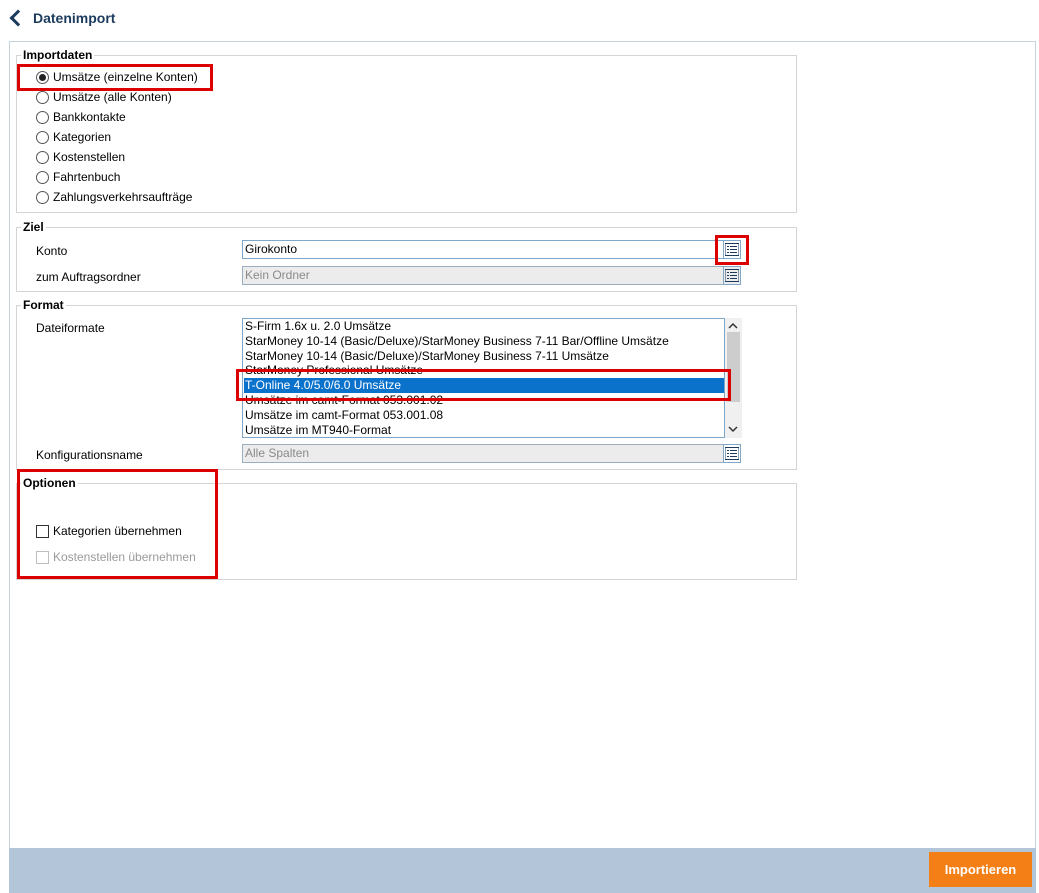  What do you see at coordinates (317, 430) in the screenshot?
I see `list-item: Umsätze im MT940-Format` at bounding box center [317, 430].